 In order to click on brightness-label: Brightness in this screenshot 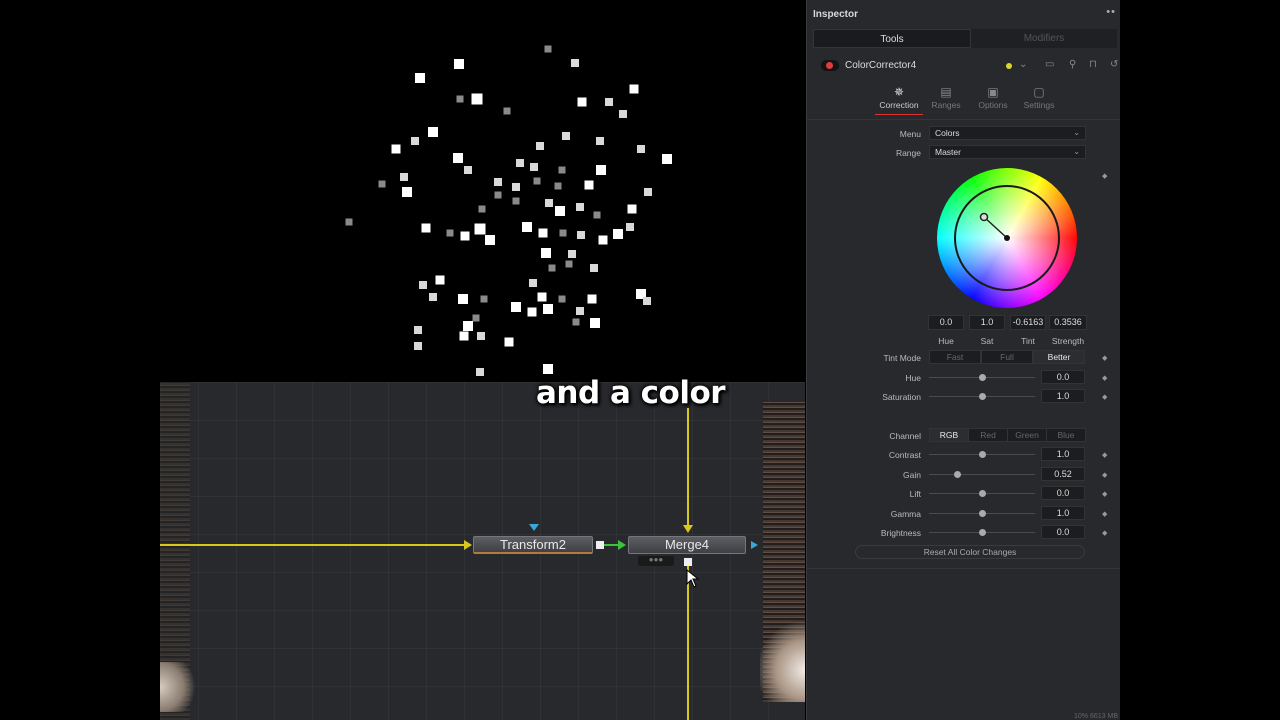, I will do `click(900, 533)`.